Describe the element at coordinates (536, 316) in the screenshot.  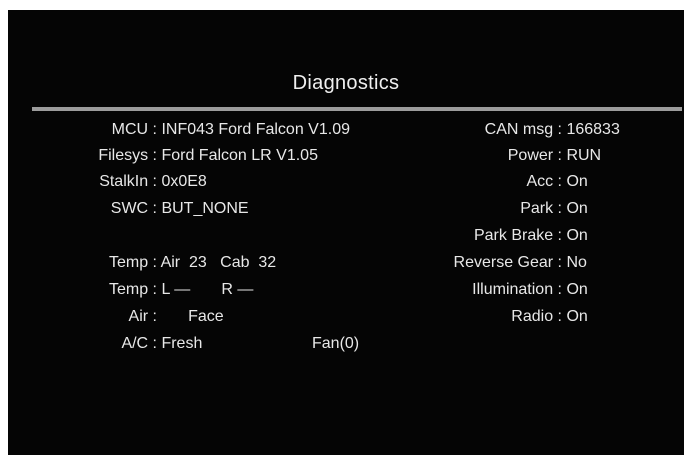
I see `radio-label: Radio :` at that location.